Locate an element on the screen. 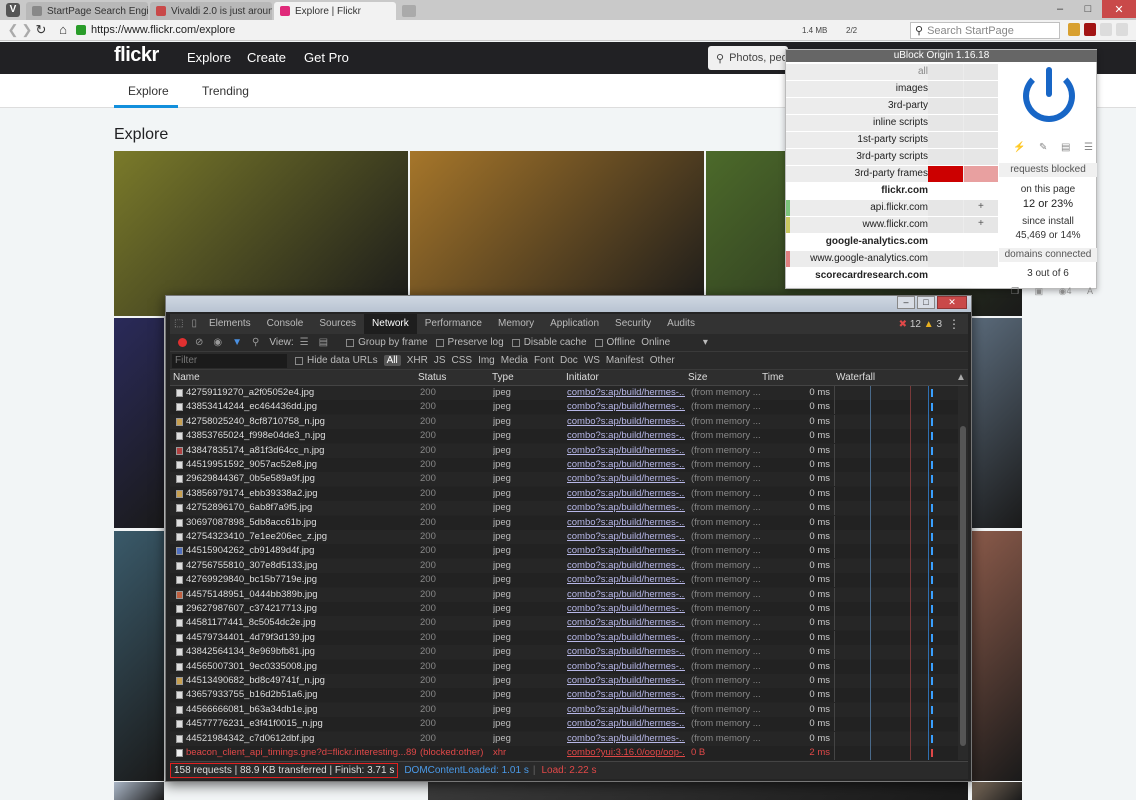 Image resolution: width=1136 pixels, height=800 pixels. filter-css: CSS is located at coordinates (462, 360).